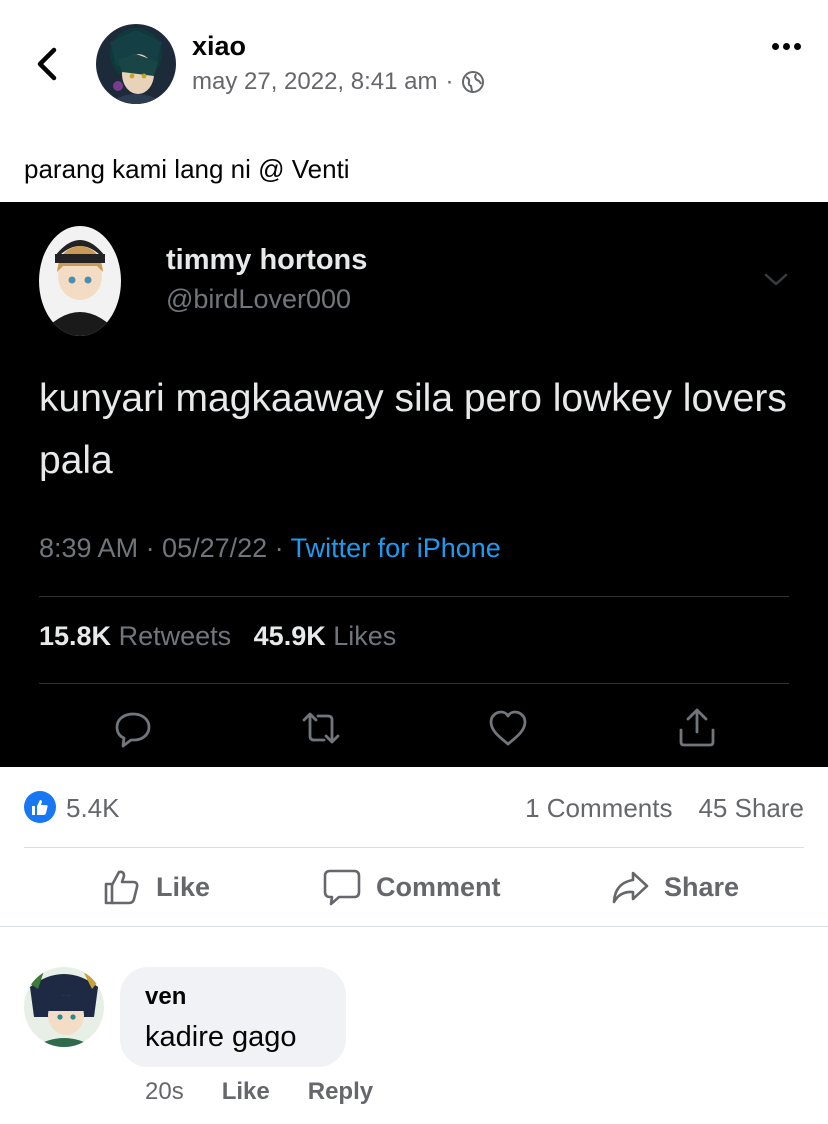 The width and height of the screenshot is (828, 1124). What do you see at coordinates (165, 997) in the screenshot?
I see `commenter-name: ven` at bounding box center [165, 997].